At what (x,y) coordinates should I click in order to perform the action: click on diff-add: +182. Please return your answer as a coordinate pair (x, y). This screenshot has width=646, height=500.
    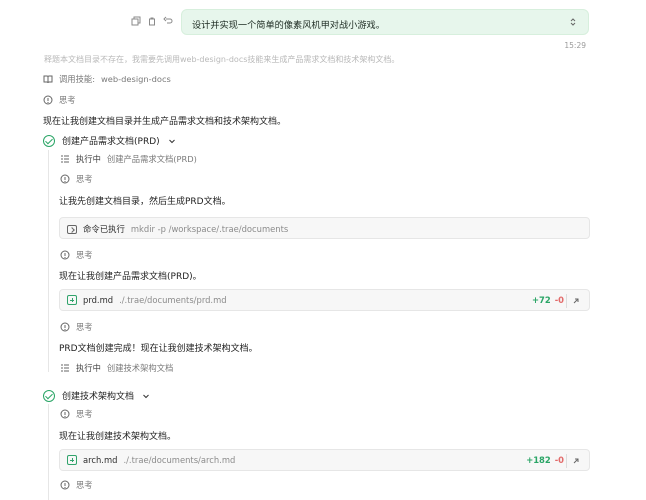
    Looking at the image, I should click on (538, 460).